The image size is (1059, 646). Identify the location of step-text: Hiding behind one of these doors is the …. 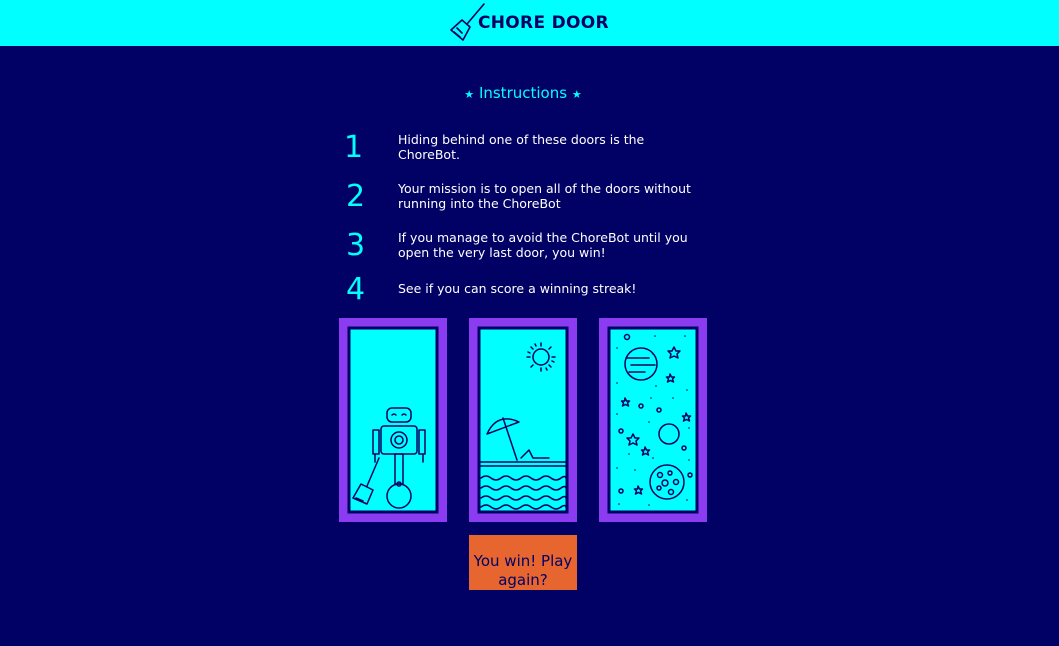
(521, 147).